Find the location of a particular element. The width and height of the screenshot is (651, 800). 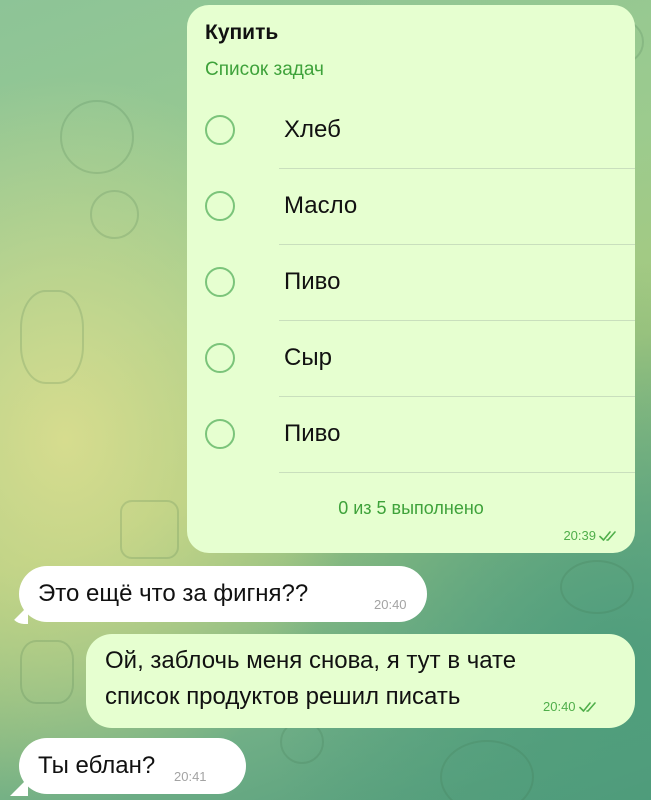

checklist-progress: 0 из 5 выполнено is located at coordinates (411, 508).